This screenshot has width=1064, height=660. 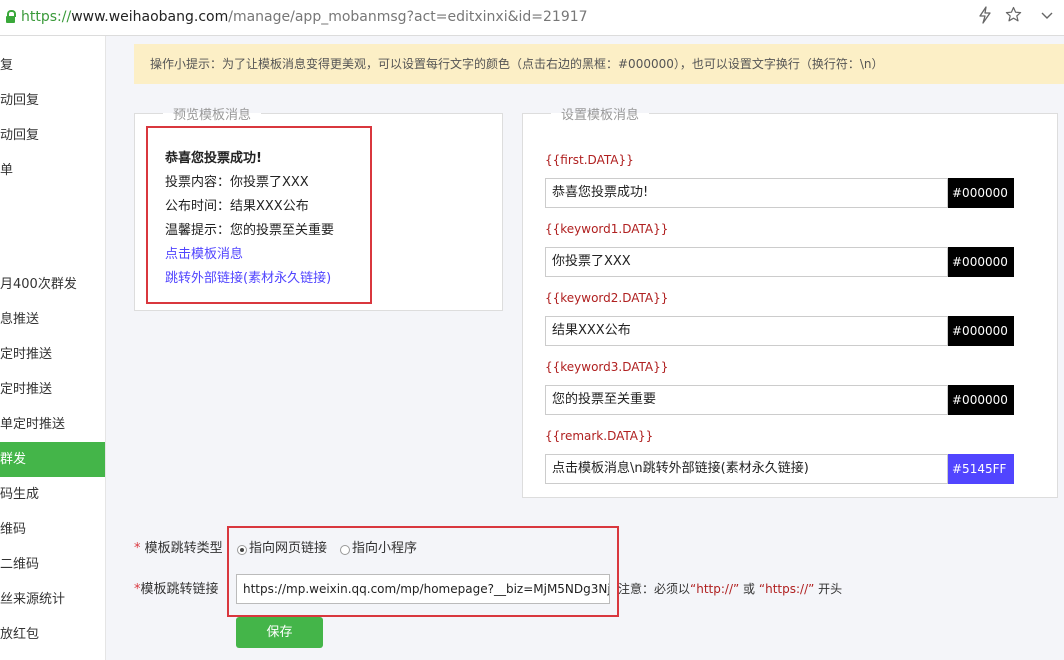 I want to click on field-label-remark: {{remark.DATA}}, so click(x=599, y=436).